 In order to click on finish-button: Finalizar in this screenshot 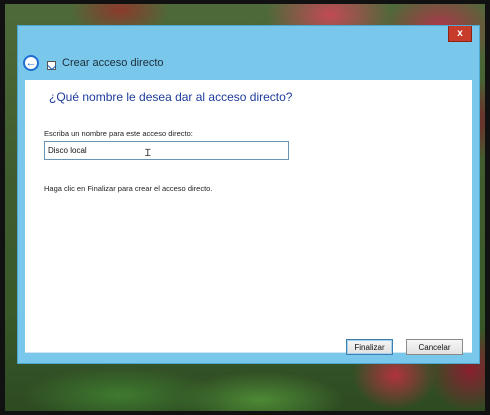, I will do `click(369, 347)`.